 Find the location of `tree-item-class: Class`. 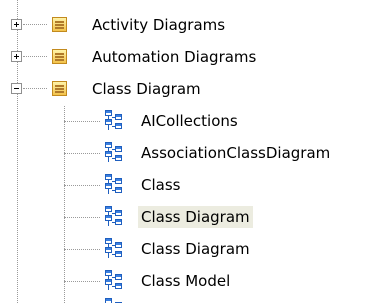

tree-item-class: Class is located at coordinates (190, 185).